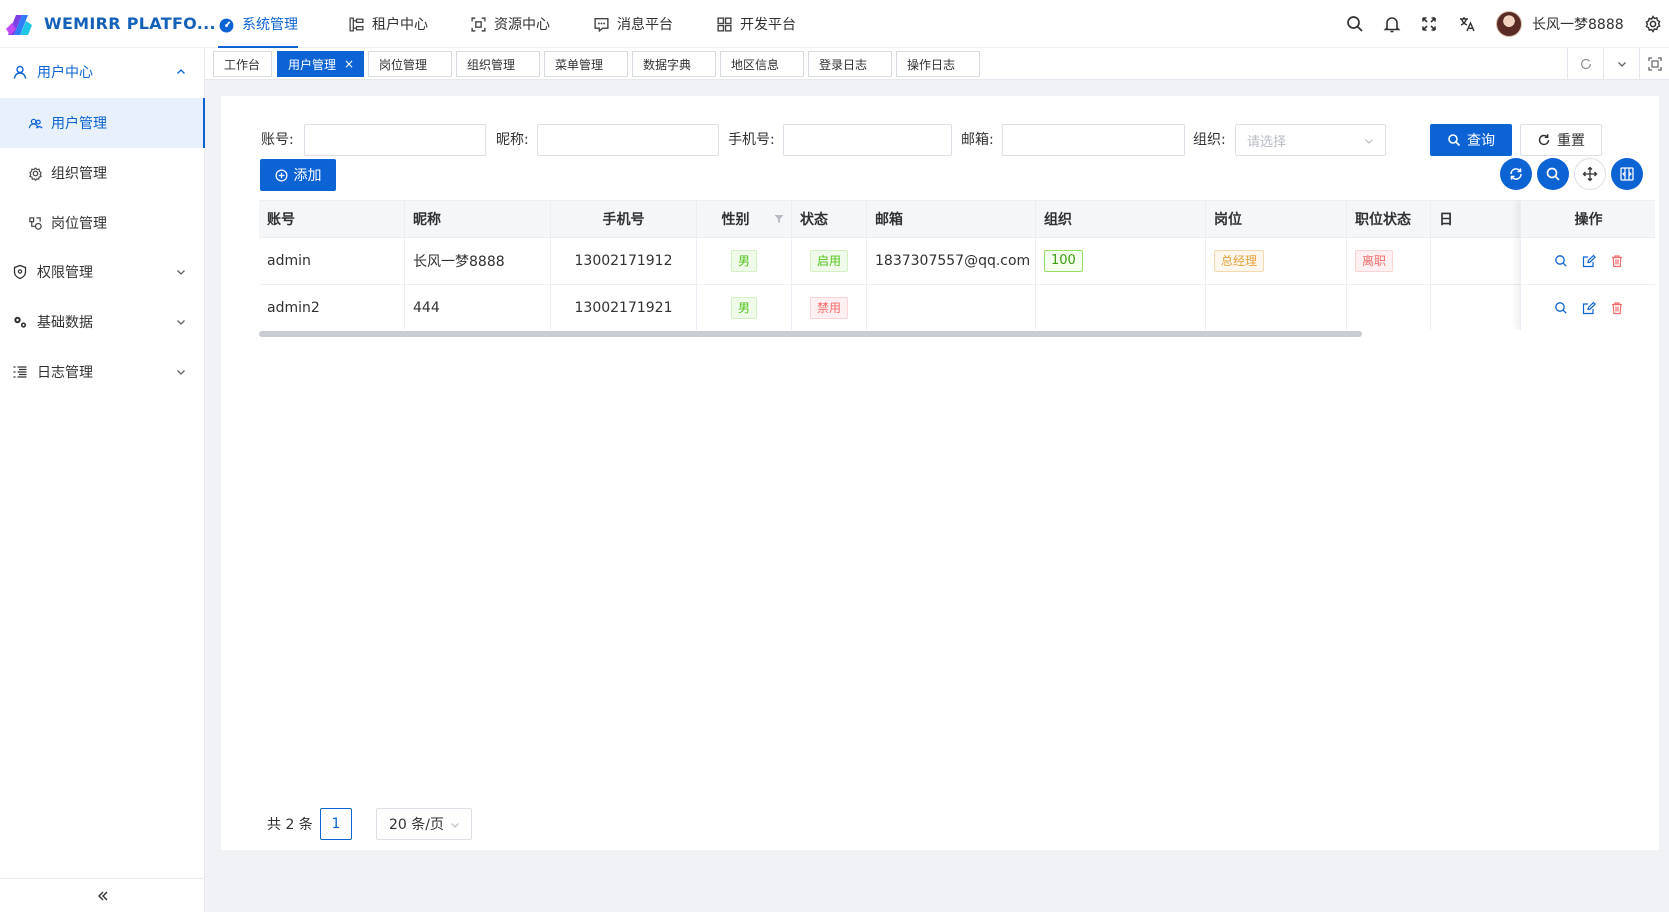 The width and height of the screenshot is (1669, 912). What do you see at coordinates (1389, 219) in the screenshot?
I see `col-header-post-status: 职位状态` at bounding box center [1389, 219].